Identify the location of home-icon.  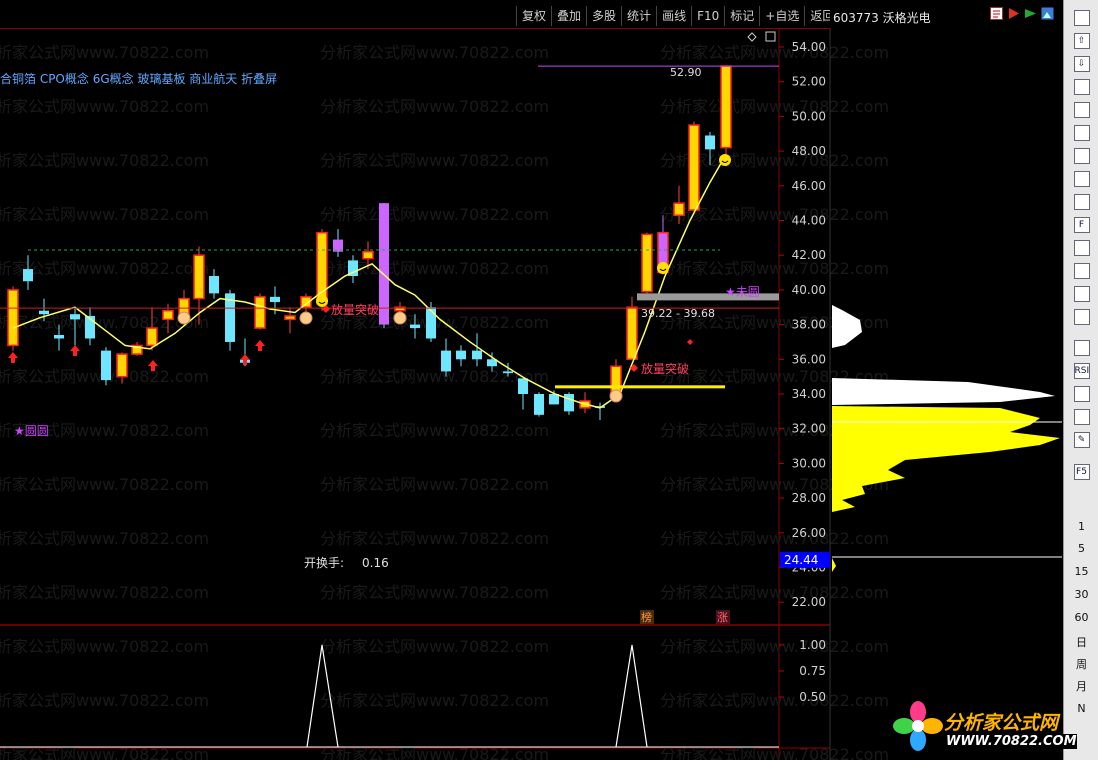
(1081, 18).